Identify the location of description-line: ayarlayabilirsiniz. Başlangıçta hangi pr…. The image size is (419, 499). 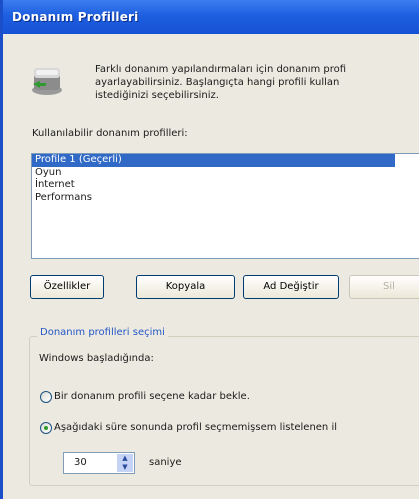
(217, 82).